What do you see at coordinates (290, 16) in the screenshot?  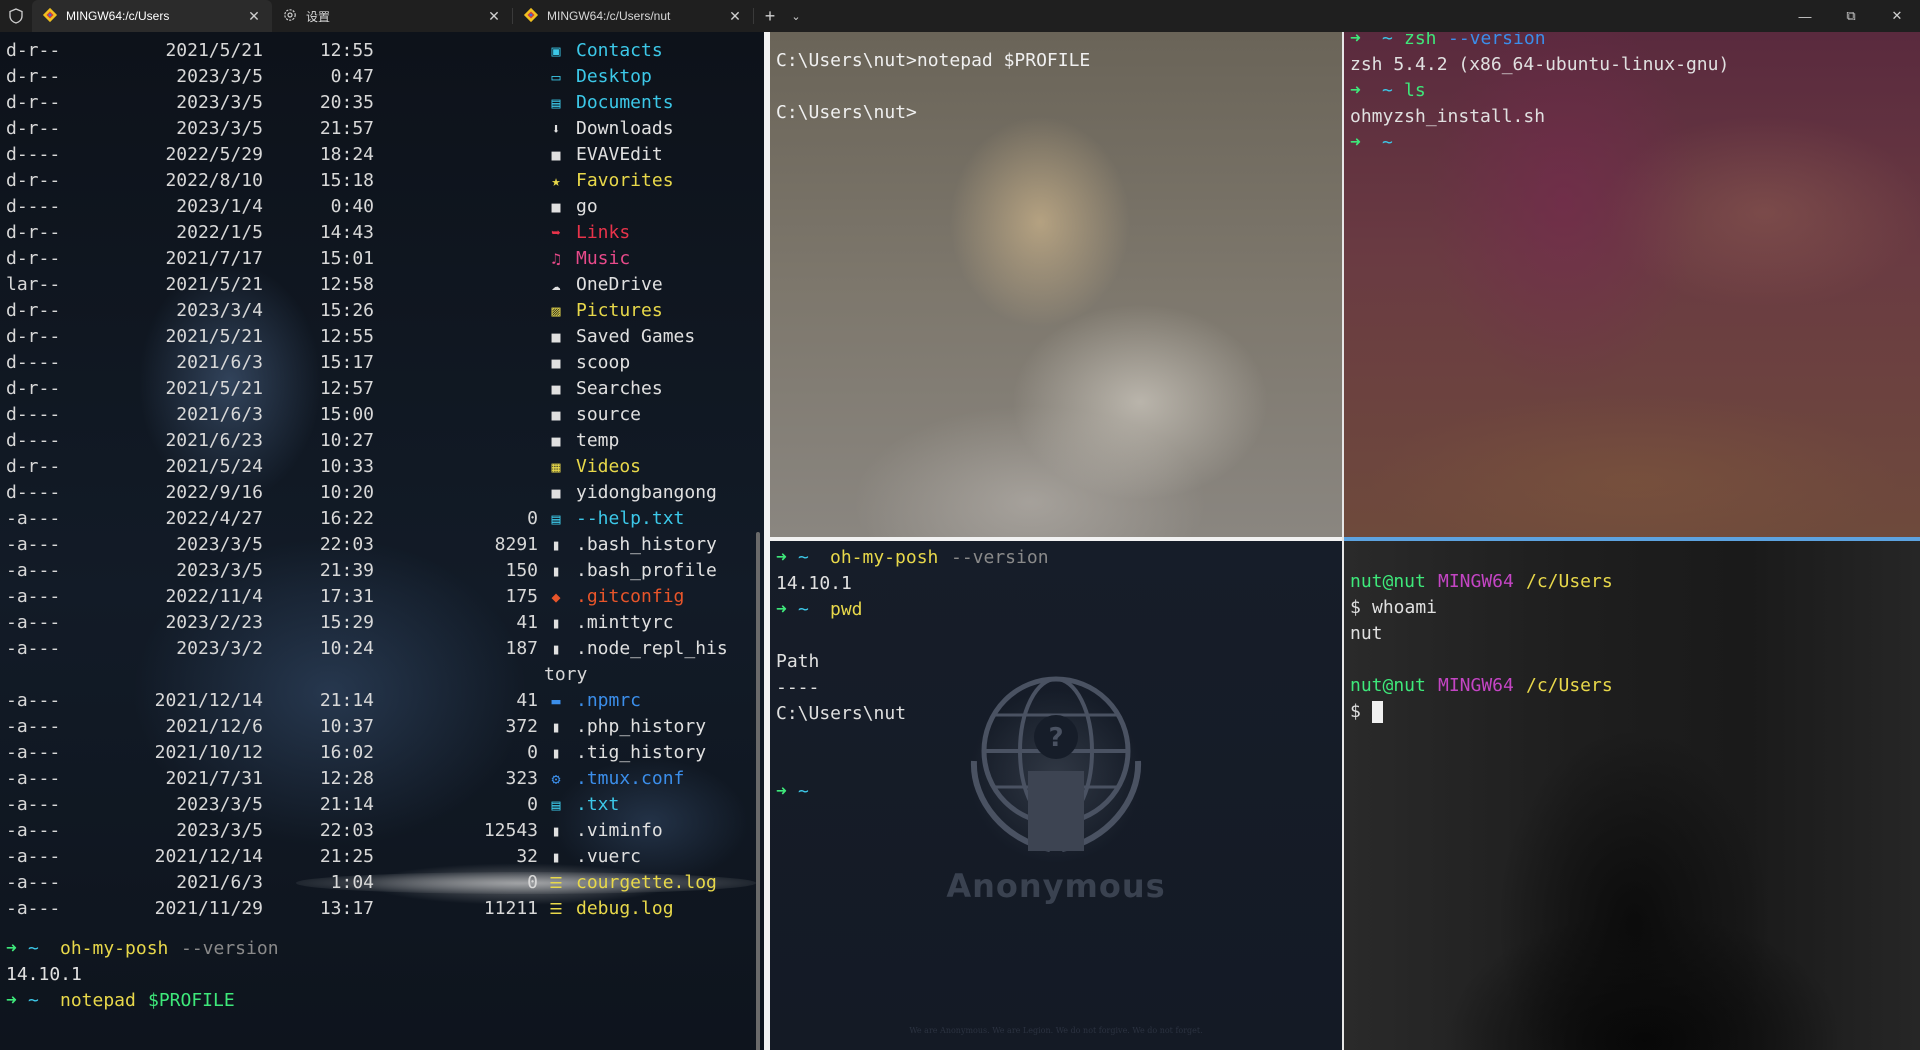 I see `gear-icon` at bounding box center [290, 16].